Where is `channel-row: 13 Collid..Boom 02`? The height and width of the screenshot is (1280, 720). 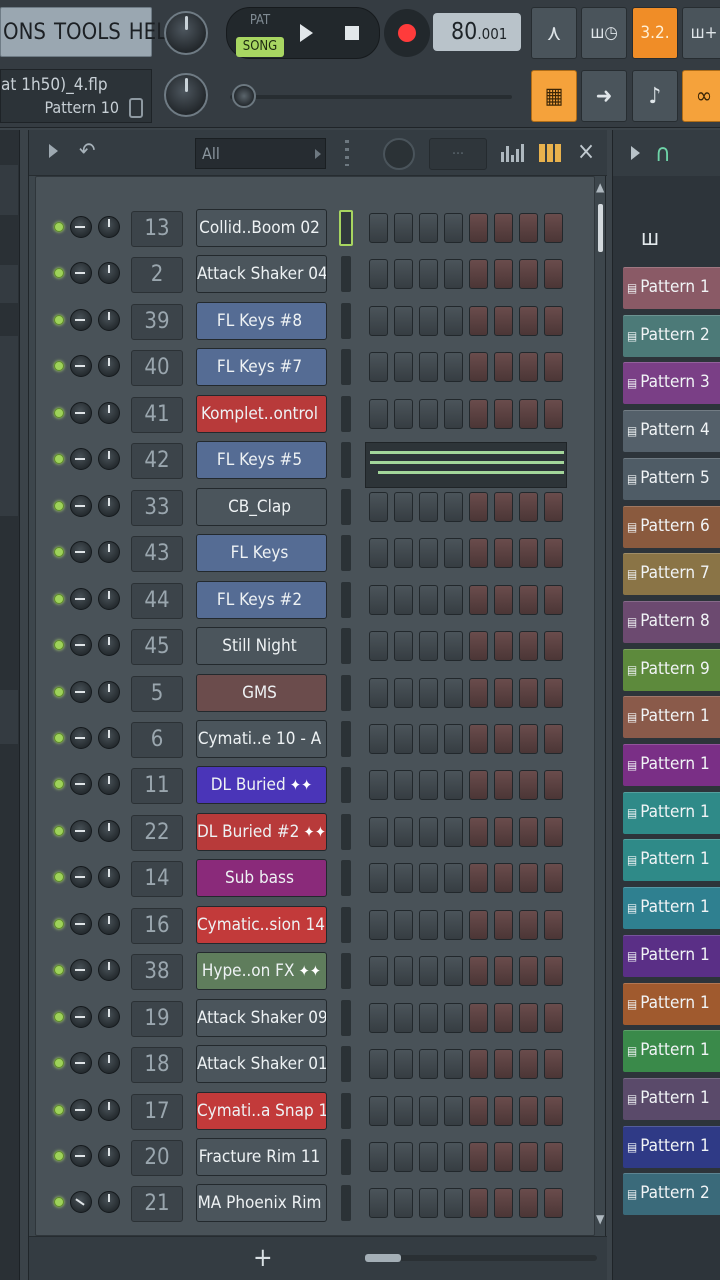 channel-row: 13 Collid..Boom 02 is located at coordinates (316, 228).